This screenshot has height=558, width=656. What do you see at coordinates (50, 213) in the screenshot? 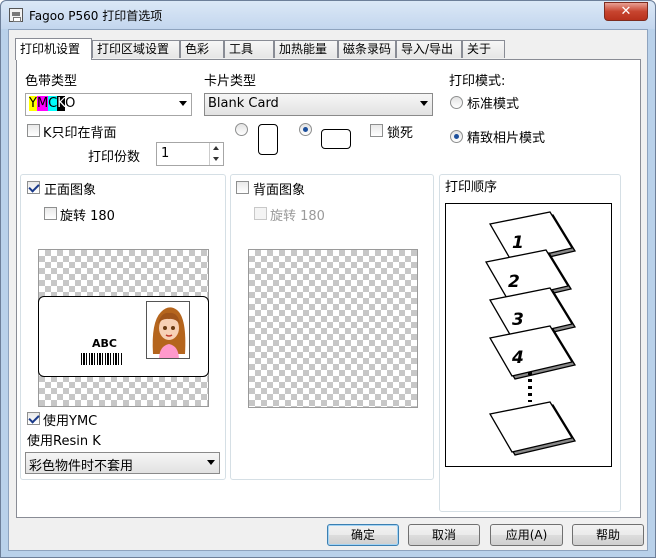
I see `front-rotate-checkbox` at bounding box center [50, 213].